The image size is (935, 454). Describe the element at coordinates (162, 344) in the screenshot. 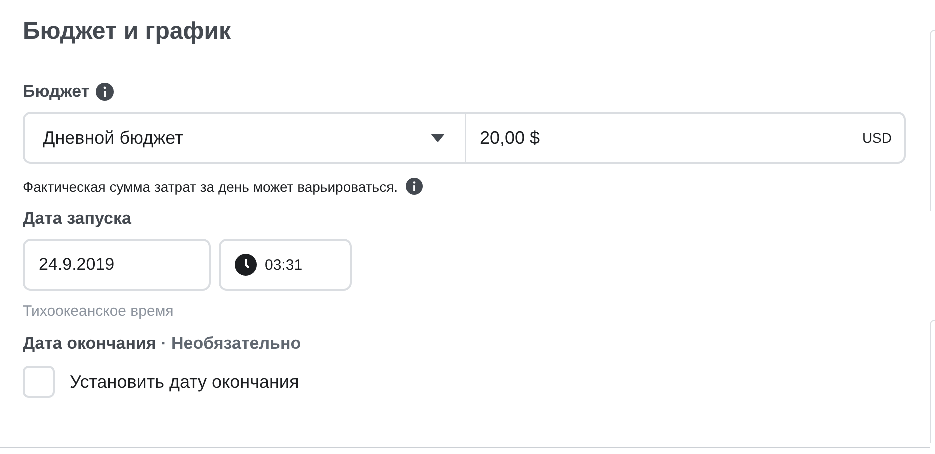

I see `field-label: Дата окончания · Необязательно` at that location.